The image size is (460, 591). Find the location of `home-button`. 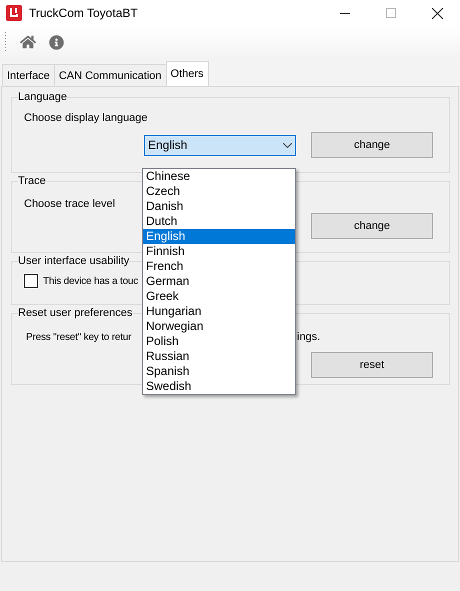

home-button is located at coordinates (28, 42).